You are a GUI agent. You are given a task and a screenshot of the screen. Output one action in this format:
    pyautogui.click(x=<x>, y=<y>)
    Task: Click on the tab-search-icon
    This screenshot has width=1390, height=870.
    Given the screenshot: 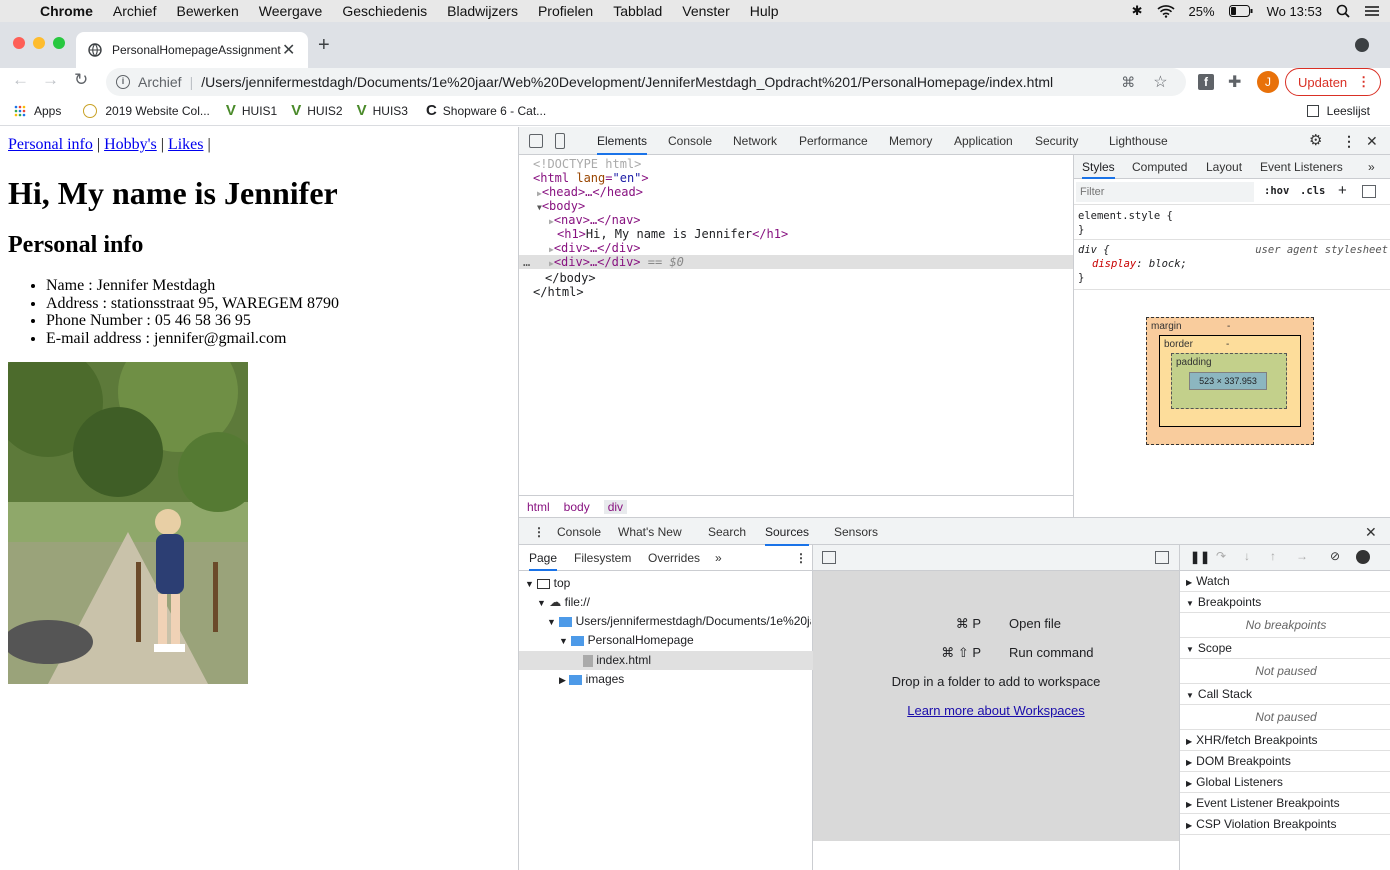 What is the action you would take?
    pyautogui.click(x=1362, y=45)
    